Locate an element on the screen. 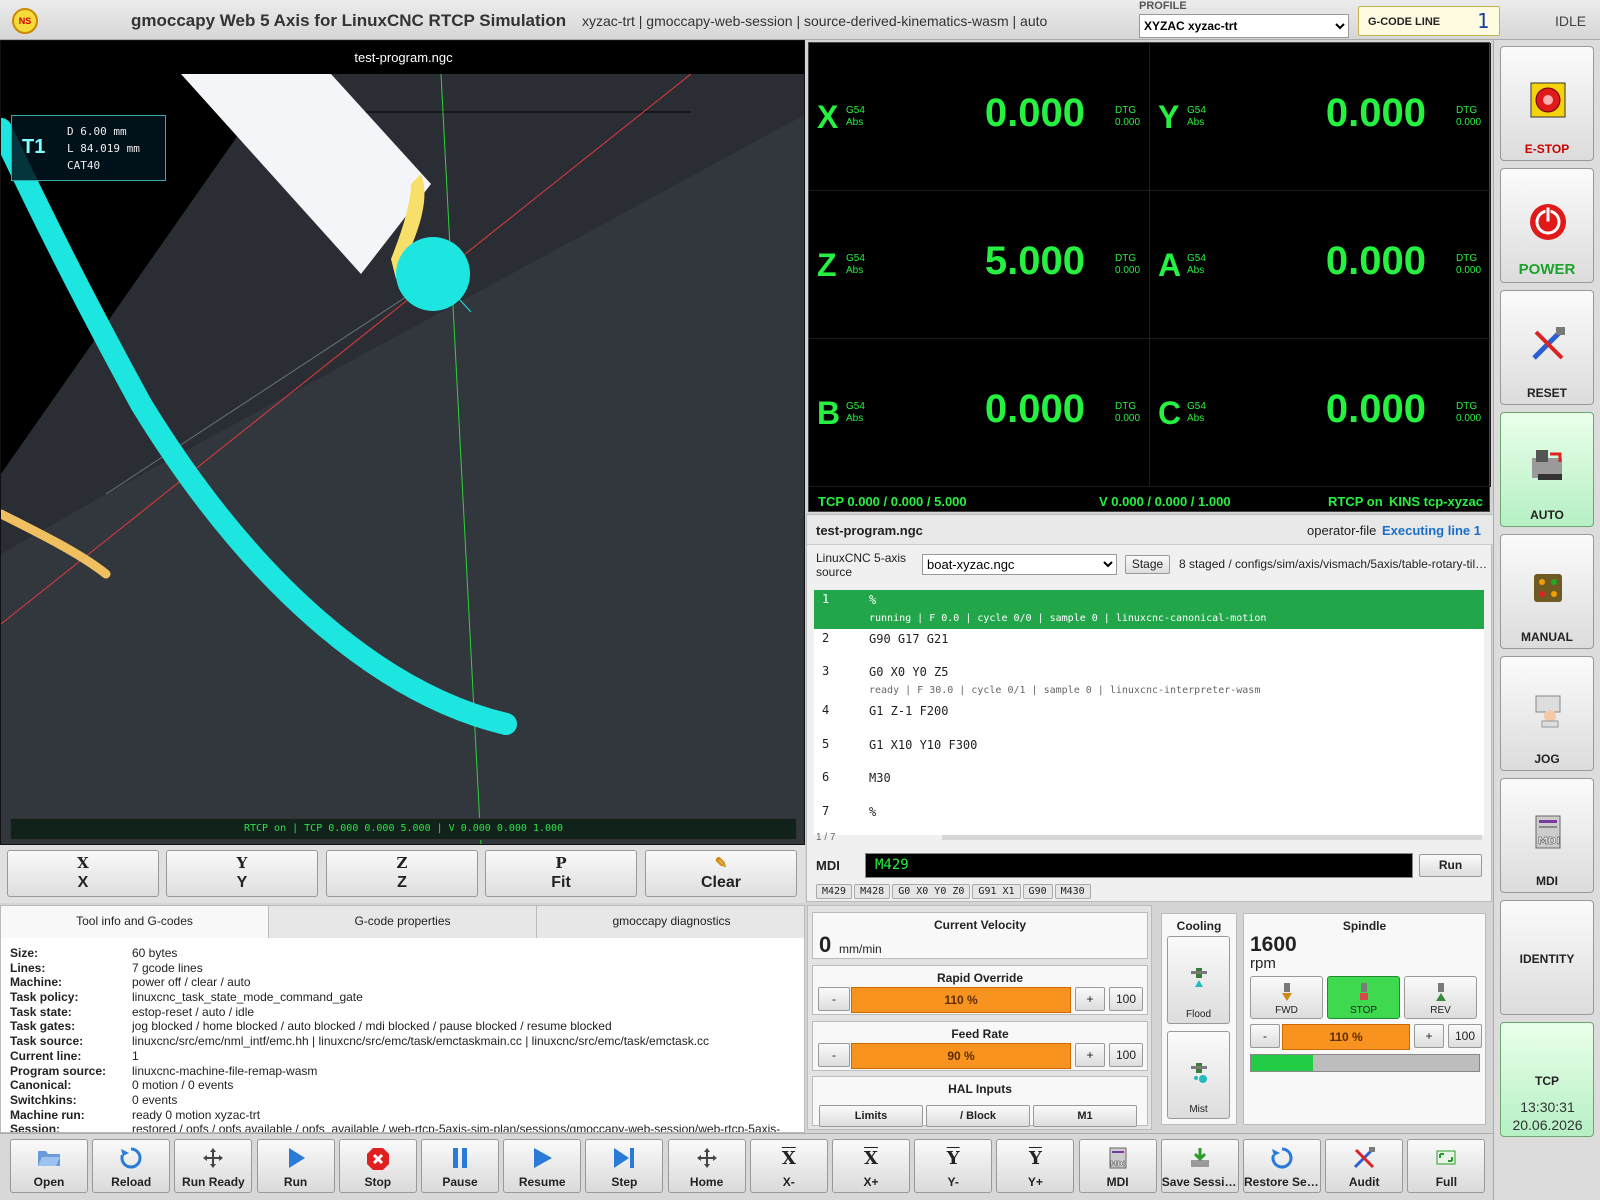 The width and height of the screenshot is (1600, 1200). dro-axis-c: C G54 Abs 0.000 DTG 0.000 is located at coordinates (1320, 413).